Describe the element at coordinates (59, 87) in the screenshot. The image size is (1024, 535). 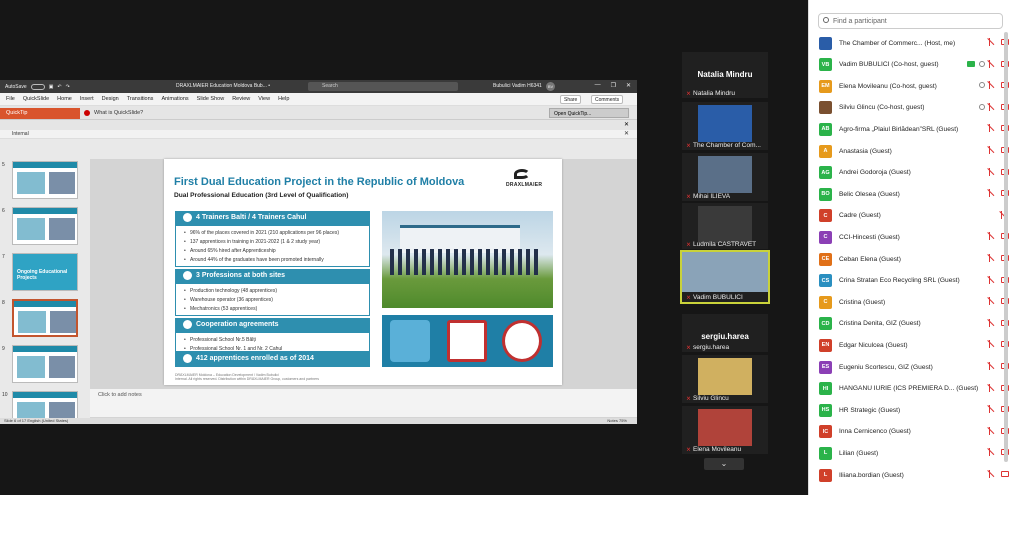
I see `undo-icon: ↶` at that location.